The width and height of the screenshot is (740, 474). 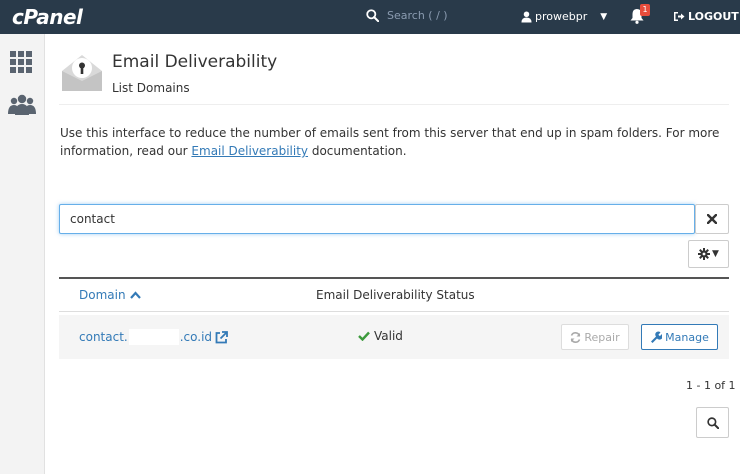 I want to click on users-icon, so click(x=22, y=106).